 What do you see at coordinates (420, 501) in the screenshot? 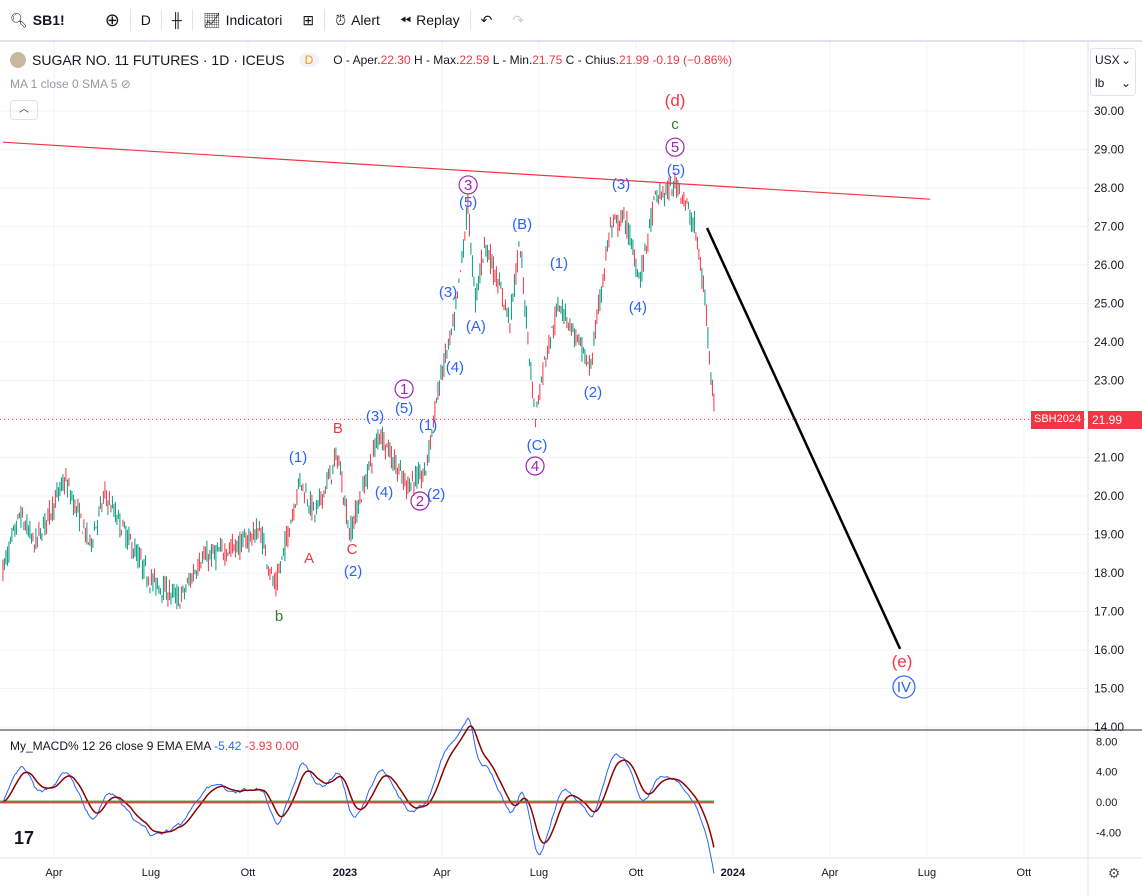
I see `wave-label: 2` at bounding box center [420, 501].